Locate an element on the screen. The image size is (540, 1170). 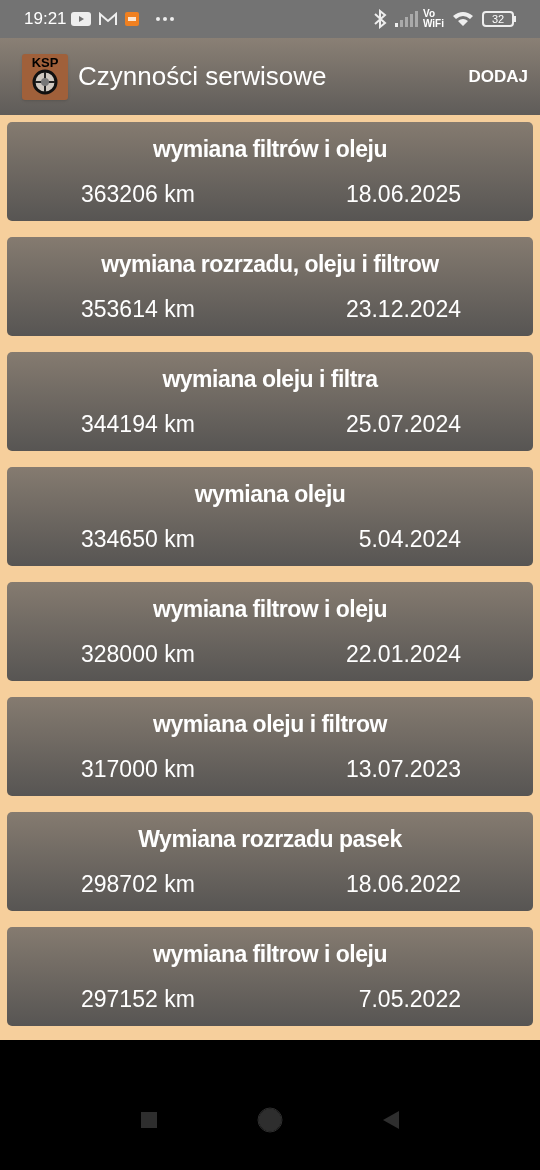
service-card: wymiana filtrow i oleju 328000 km 22.01.2024 is located at coordinates (270, 631).